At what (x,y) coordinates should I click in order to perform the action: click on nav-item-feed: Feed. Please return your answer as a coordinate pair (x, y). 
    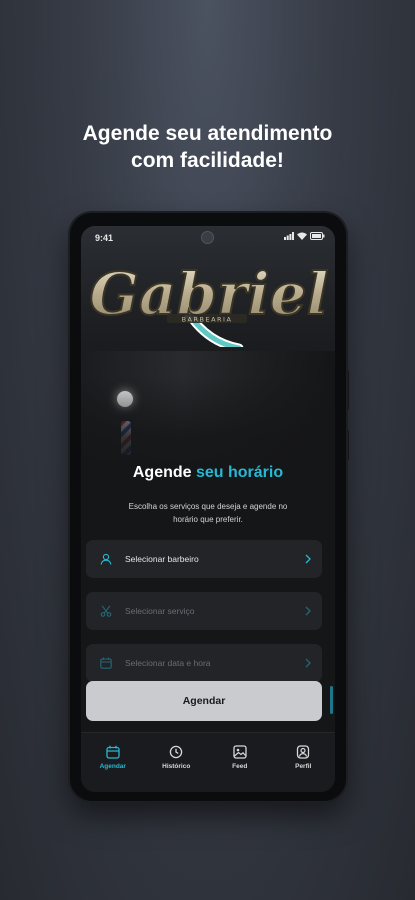
    Looking at the image, I should click on (240, 757).